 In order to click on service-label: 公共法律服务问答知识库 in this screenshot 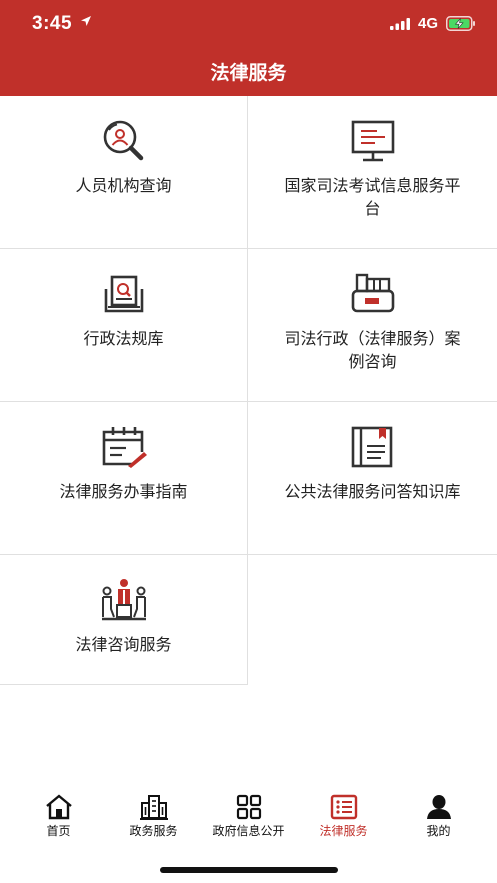, I will do `click(372, 491)`.